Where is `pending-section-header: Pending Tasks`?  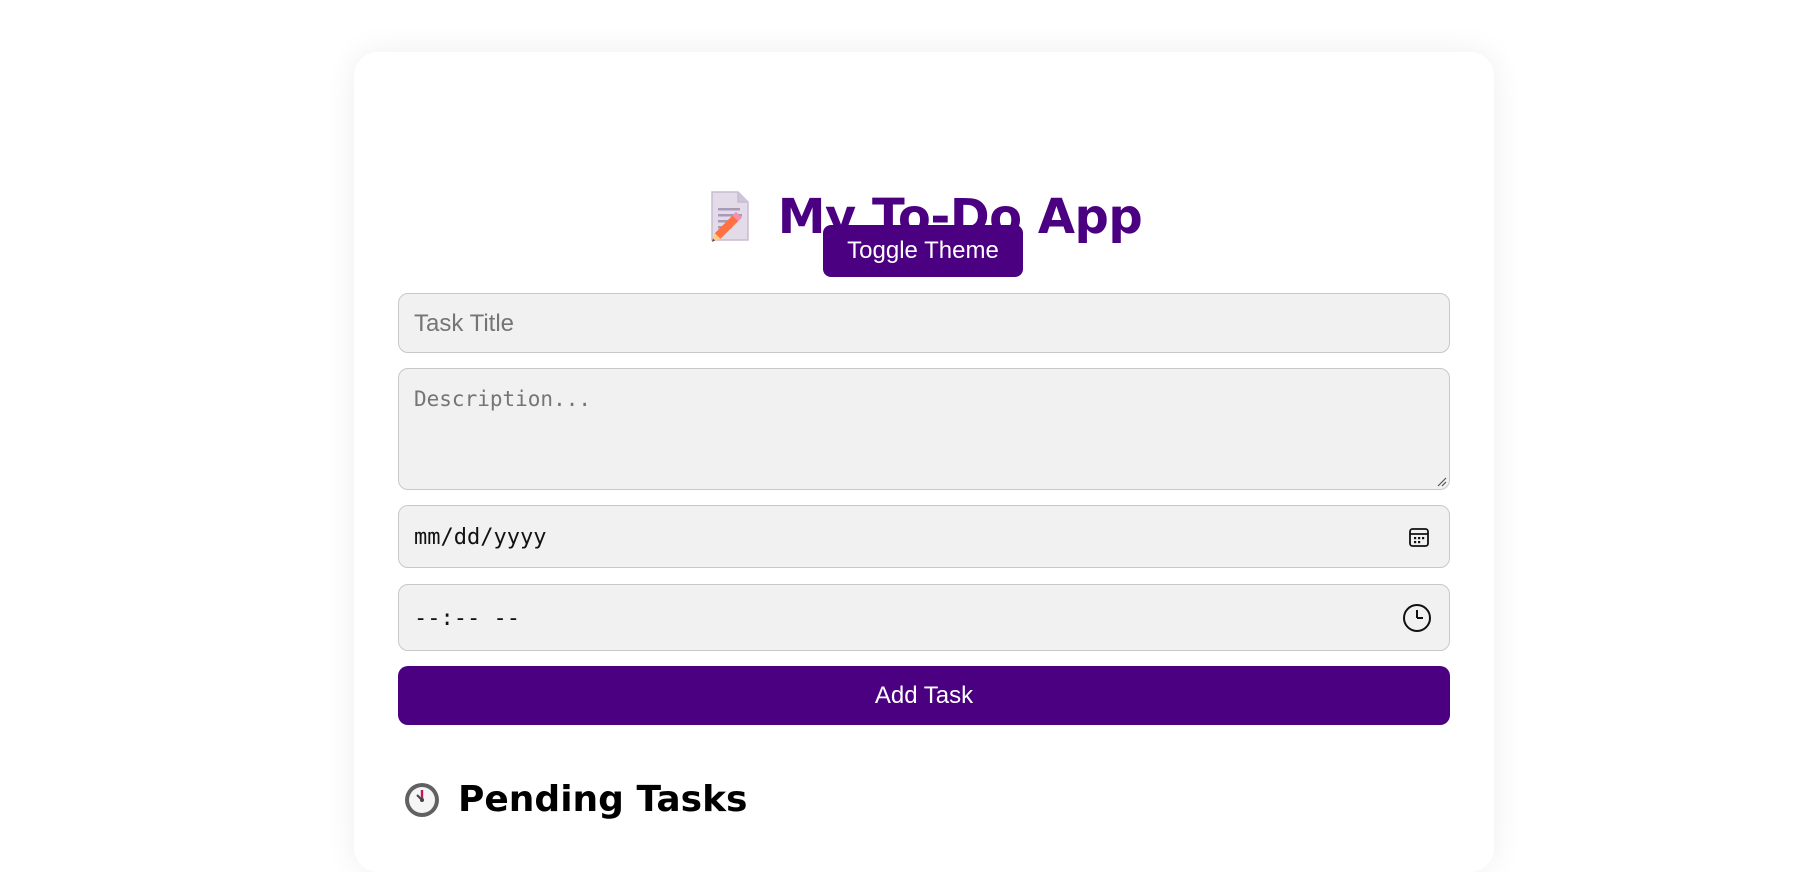 pending-section-header: Pending Tasks is located at coordinates (574, 799).